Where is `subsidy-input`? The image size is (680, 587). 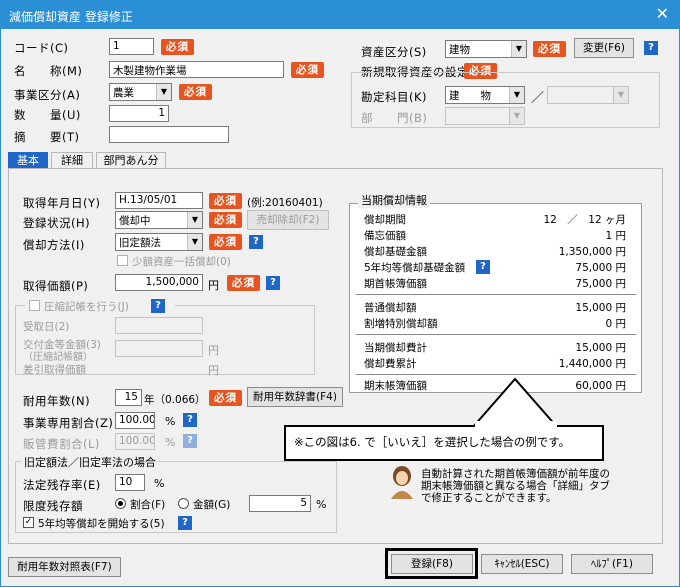
subsidy-input is located at coordinates (159, 348).